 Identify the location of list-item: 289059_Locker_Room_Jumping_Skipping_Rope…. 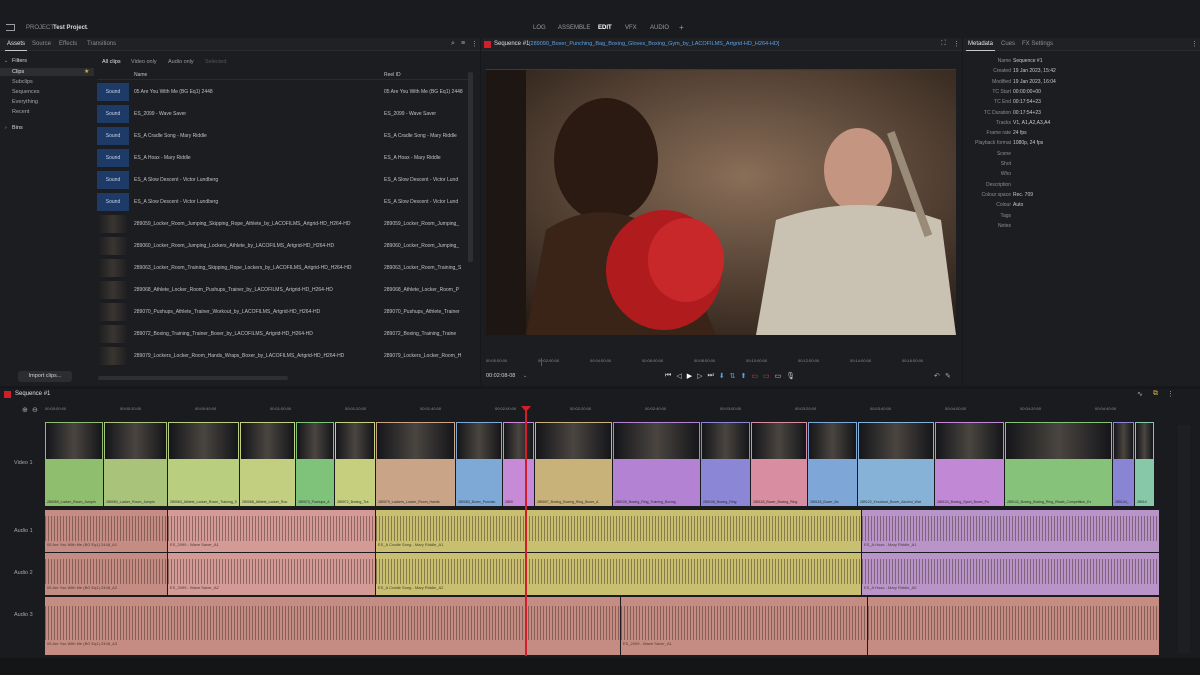
(282, 224).